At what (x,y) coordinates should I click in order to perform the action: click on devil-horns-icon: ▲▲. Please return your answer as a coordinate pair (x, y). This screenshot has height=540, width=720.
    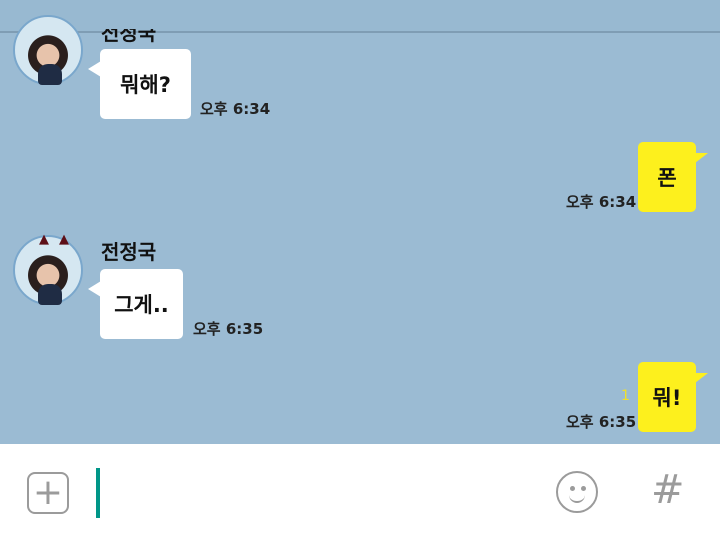
    Looking at the image, I should click on (59, 239).